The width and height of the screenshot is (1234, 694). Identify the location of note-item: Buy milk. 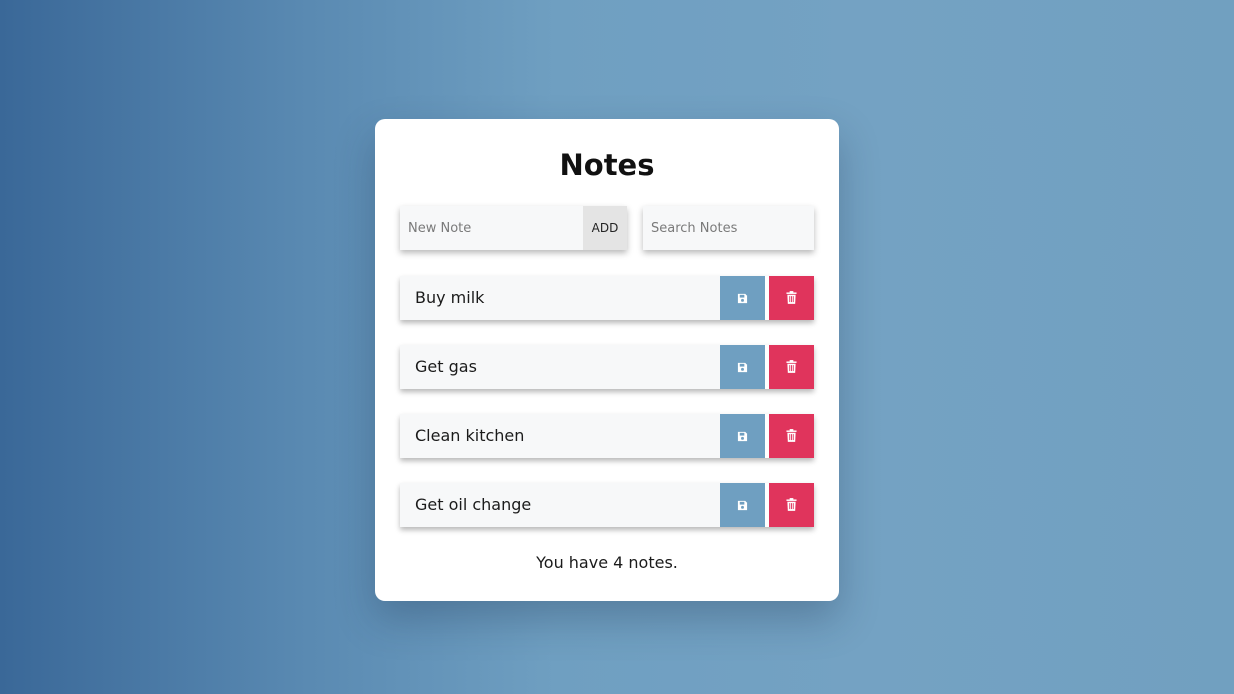
(607, 298).